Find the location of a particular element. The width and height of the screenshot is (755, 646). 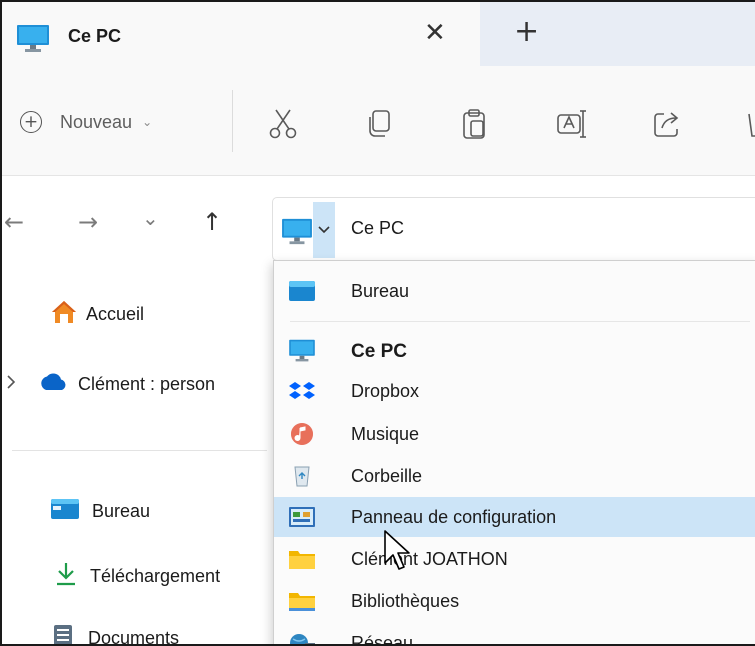

share-icon is located at coordinates (667, 126).